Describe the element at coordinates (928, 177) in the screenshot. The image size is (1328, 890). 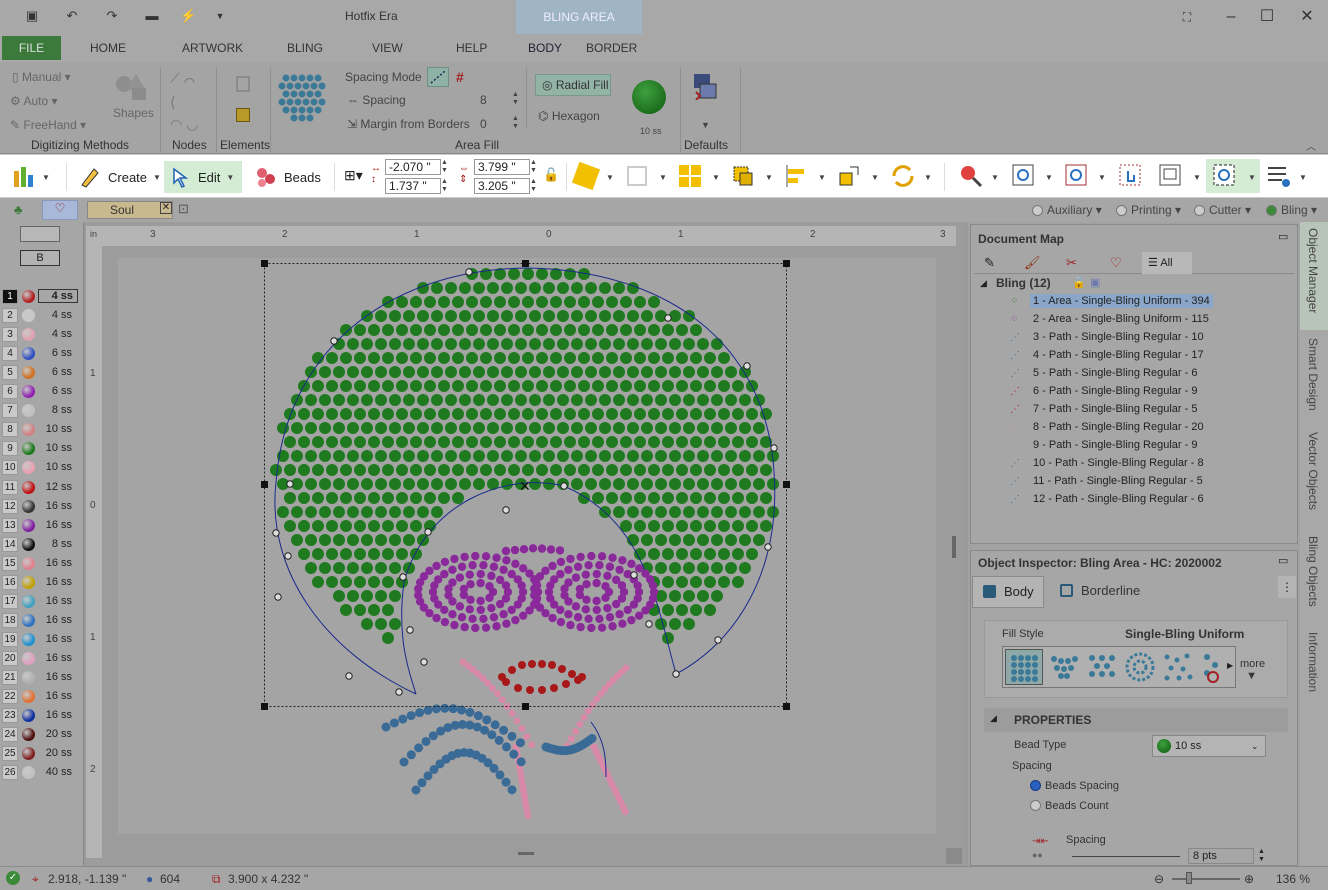
I see `transform-dropdown: ▼` at that location.